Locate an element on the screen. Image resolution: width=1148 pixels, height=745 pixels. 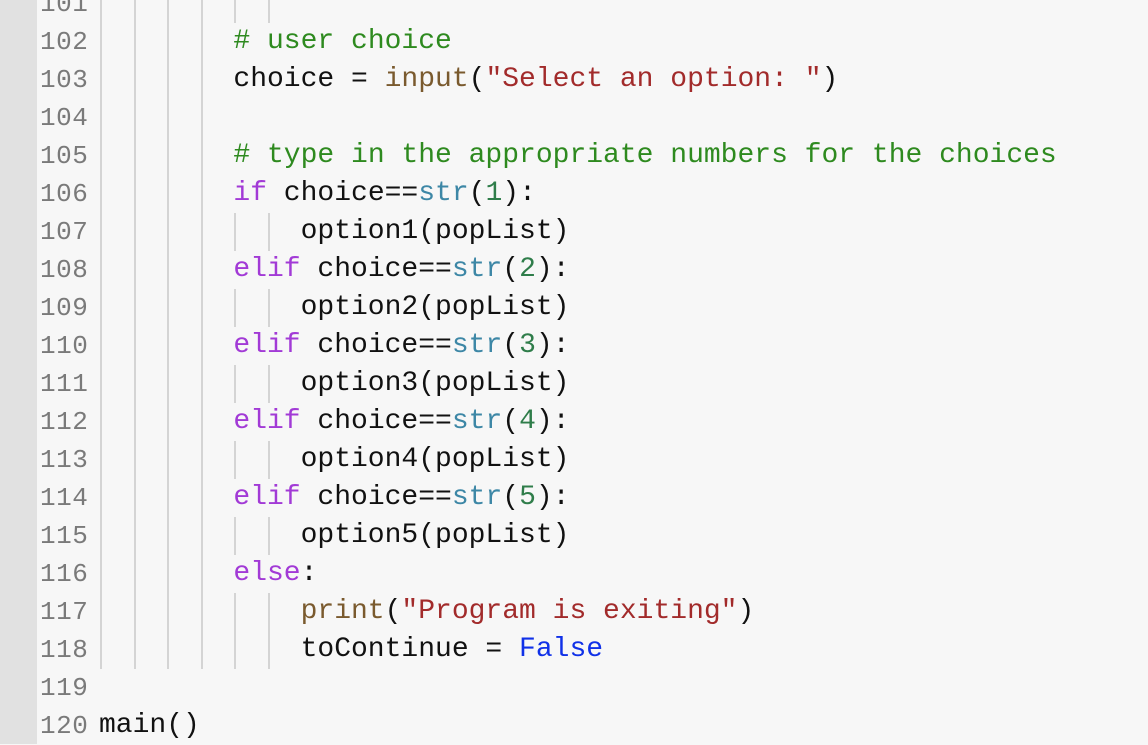
line-number: 112 is located at coordinates (64, 422).